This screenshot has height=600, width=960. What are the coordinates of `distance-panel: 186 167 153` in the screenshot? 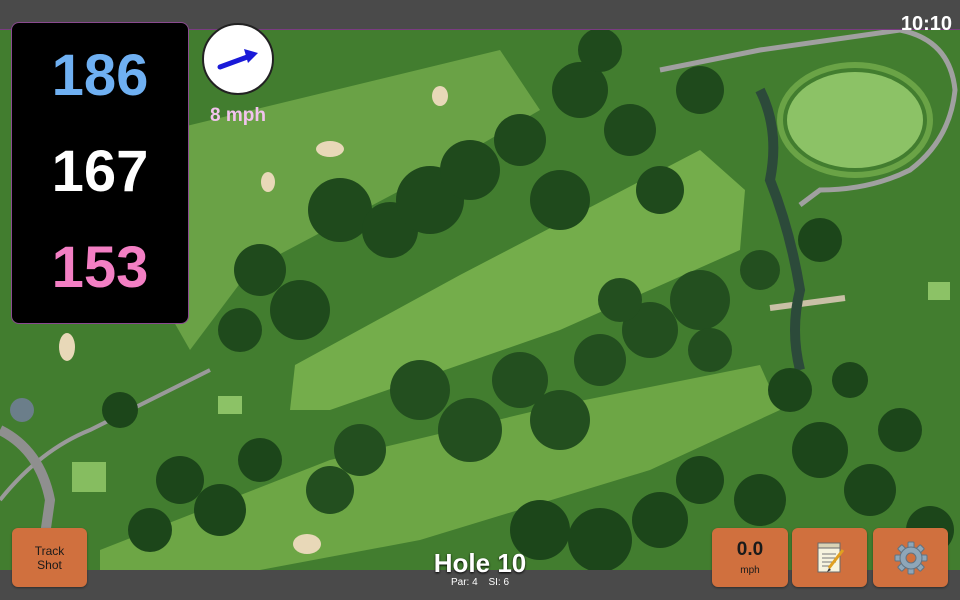 It's located at (100, 173).